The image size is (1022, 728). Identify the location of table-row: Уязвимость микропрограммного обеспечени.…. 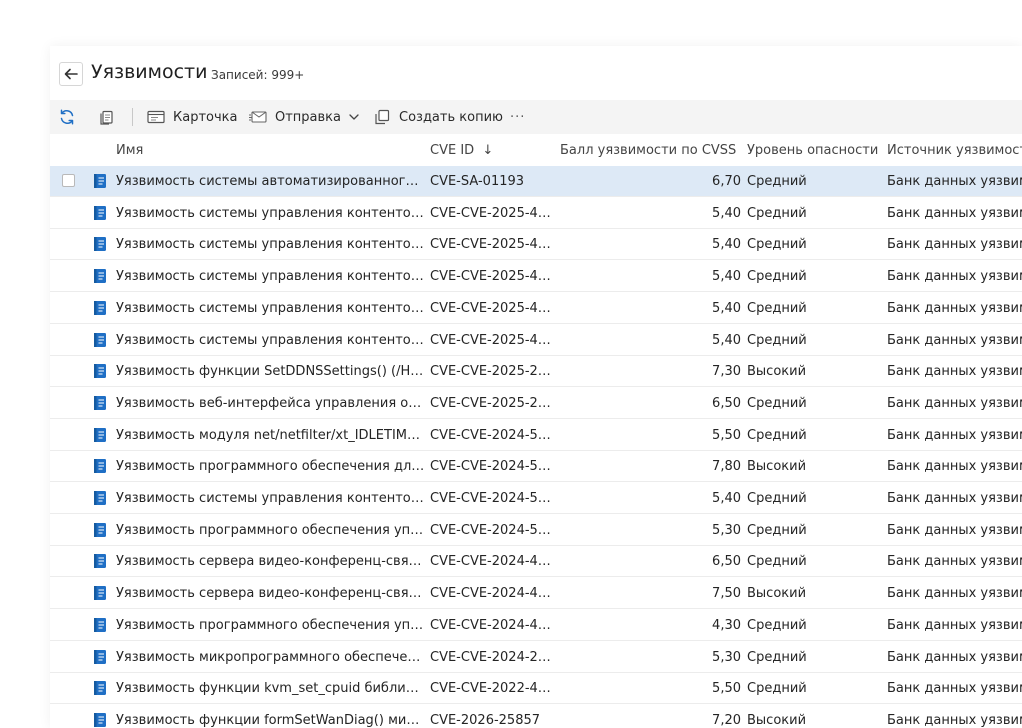
(536, 657).